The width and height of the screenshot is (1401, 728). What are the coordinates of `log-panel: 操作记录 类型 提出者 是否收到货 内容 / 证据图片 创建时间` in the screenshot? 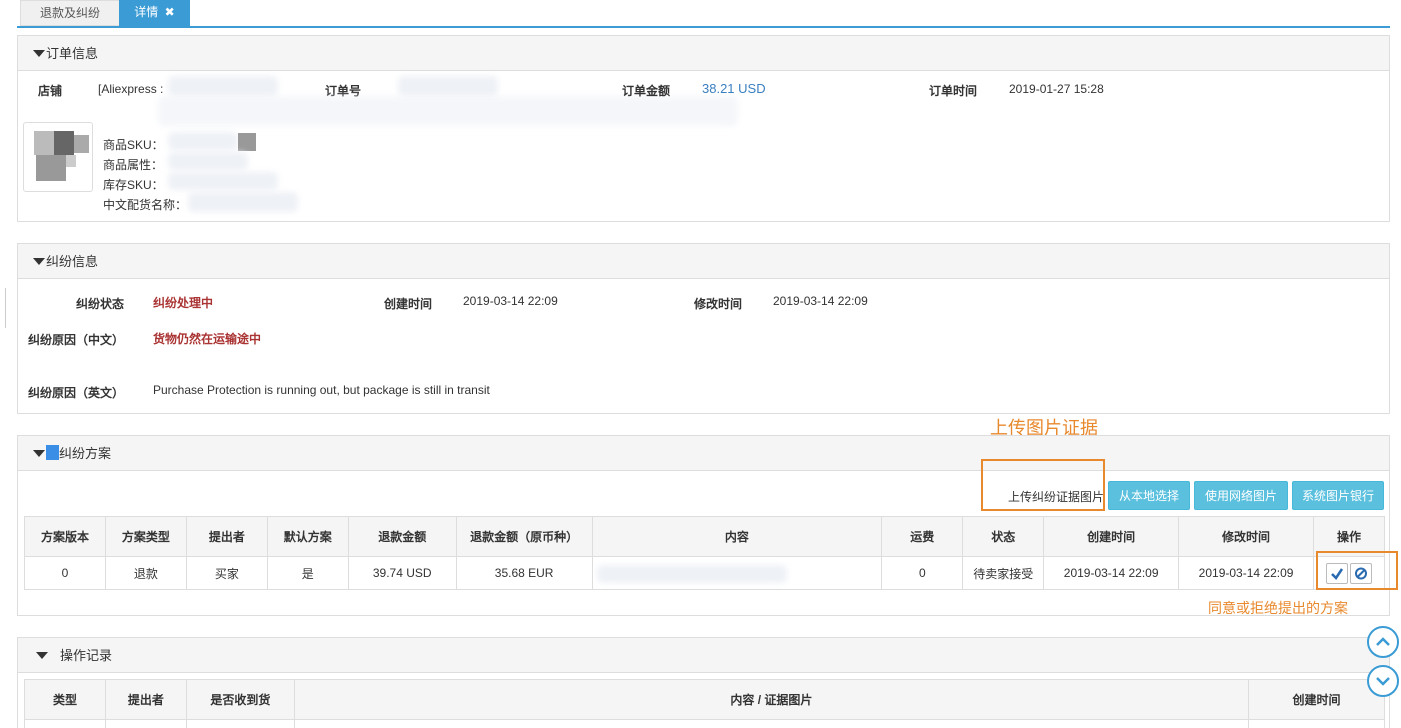 It's located at (703, 682).